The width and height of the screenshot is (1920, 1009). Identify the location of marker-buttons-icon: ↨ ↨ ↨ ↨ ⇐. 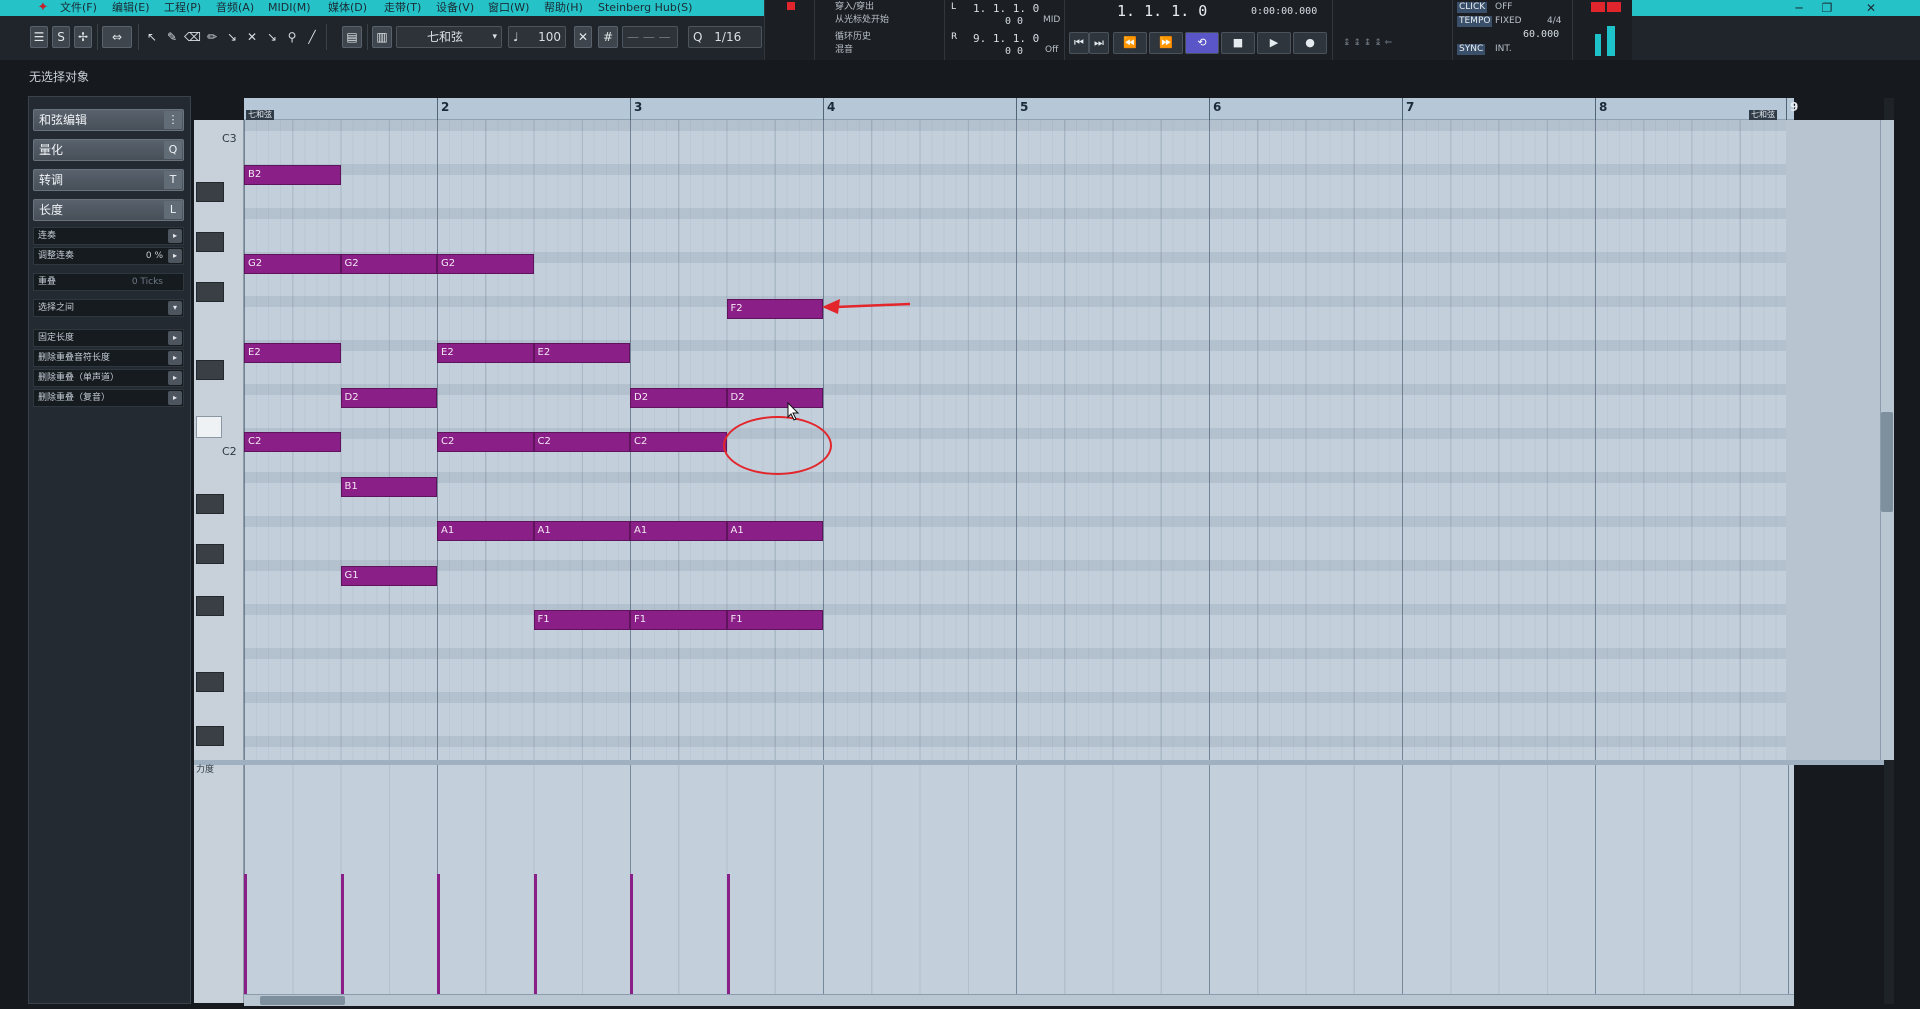
(1367, 43).